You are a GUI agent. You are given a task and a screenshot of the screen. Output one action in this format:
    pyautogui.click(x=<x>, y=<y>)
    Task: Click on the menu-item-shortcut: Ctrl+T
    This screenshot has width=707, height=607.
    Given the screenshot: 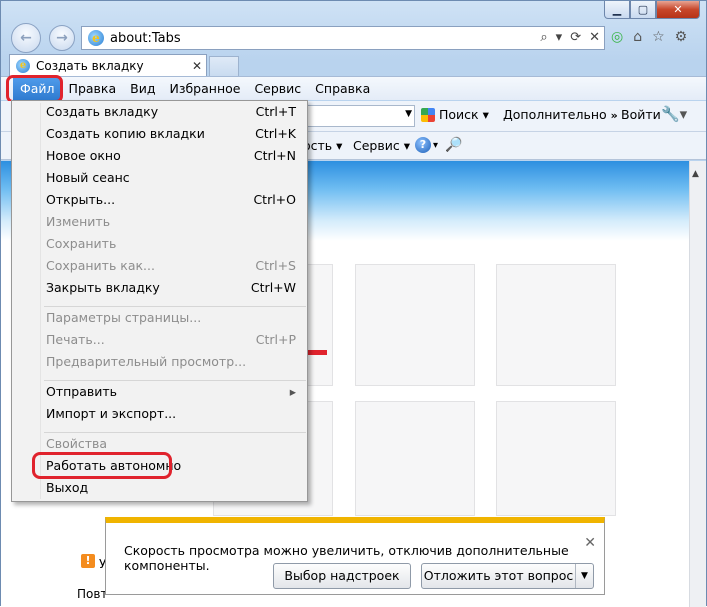 What is the action you would take?
    pyautogui.click(x=275, y=111)
    